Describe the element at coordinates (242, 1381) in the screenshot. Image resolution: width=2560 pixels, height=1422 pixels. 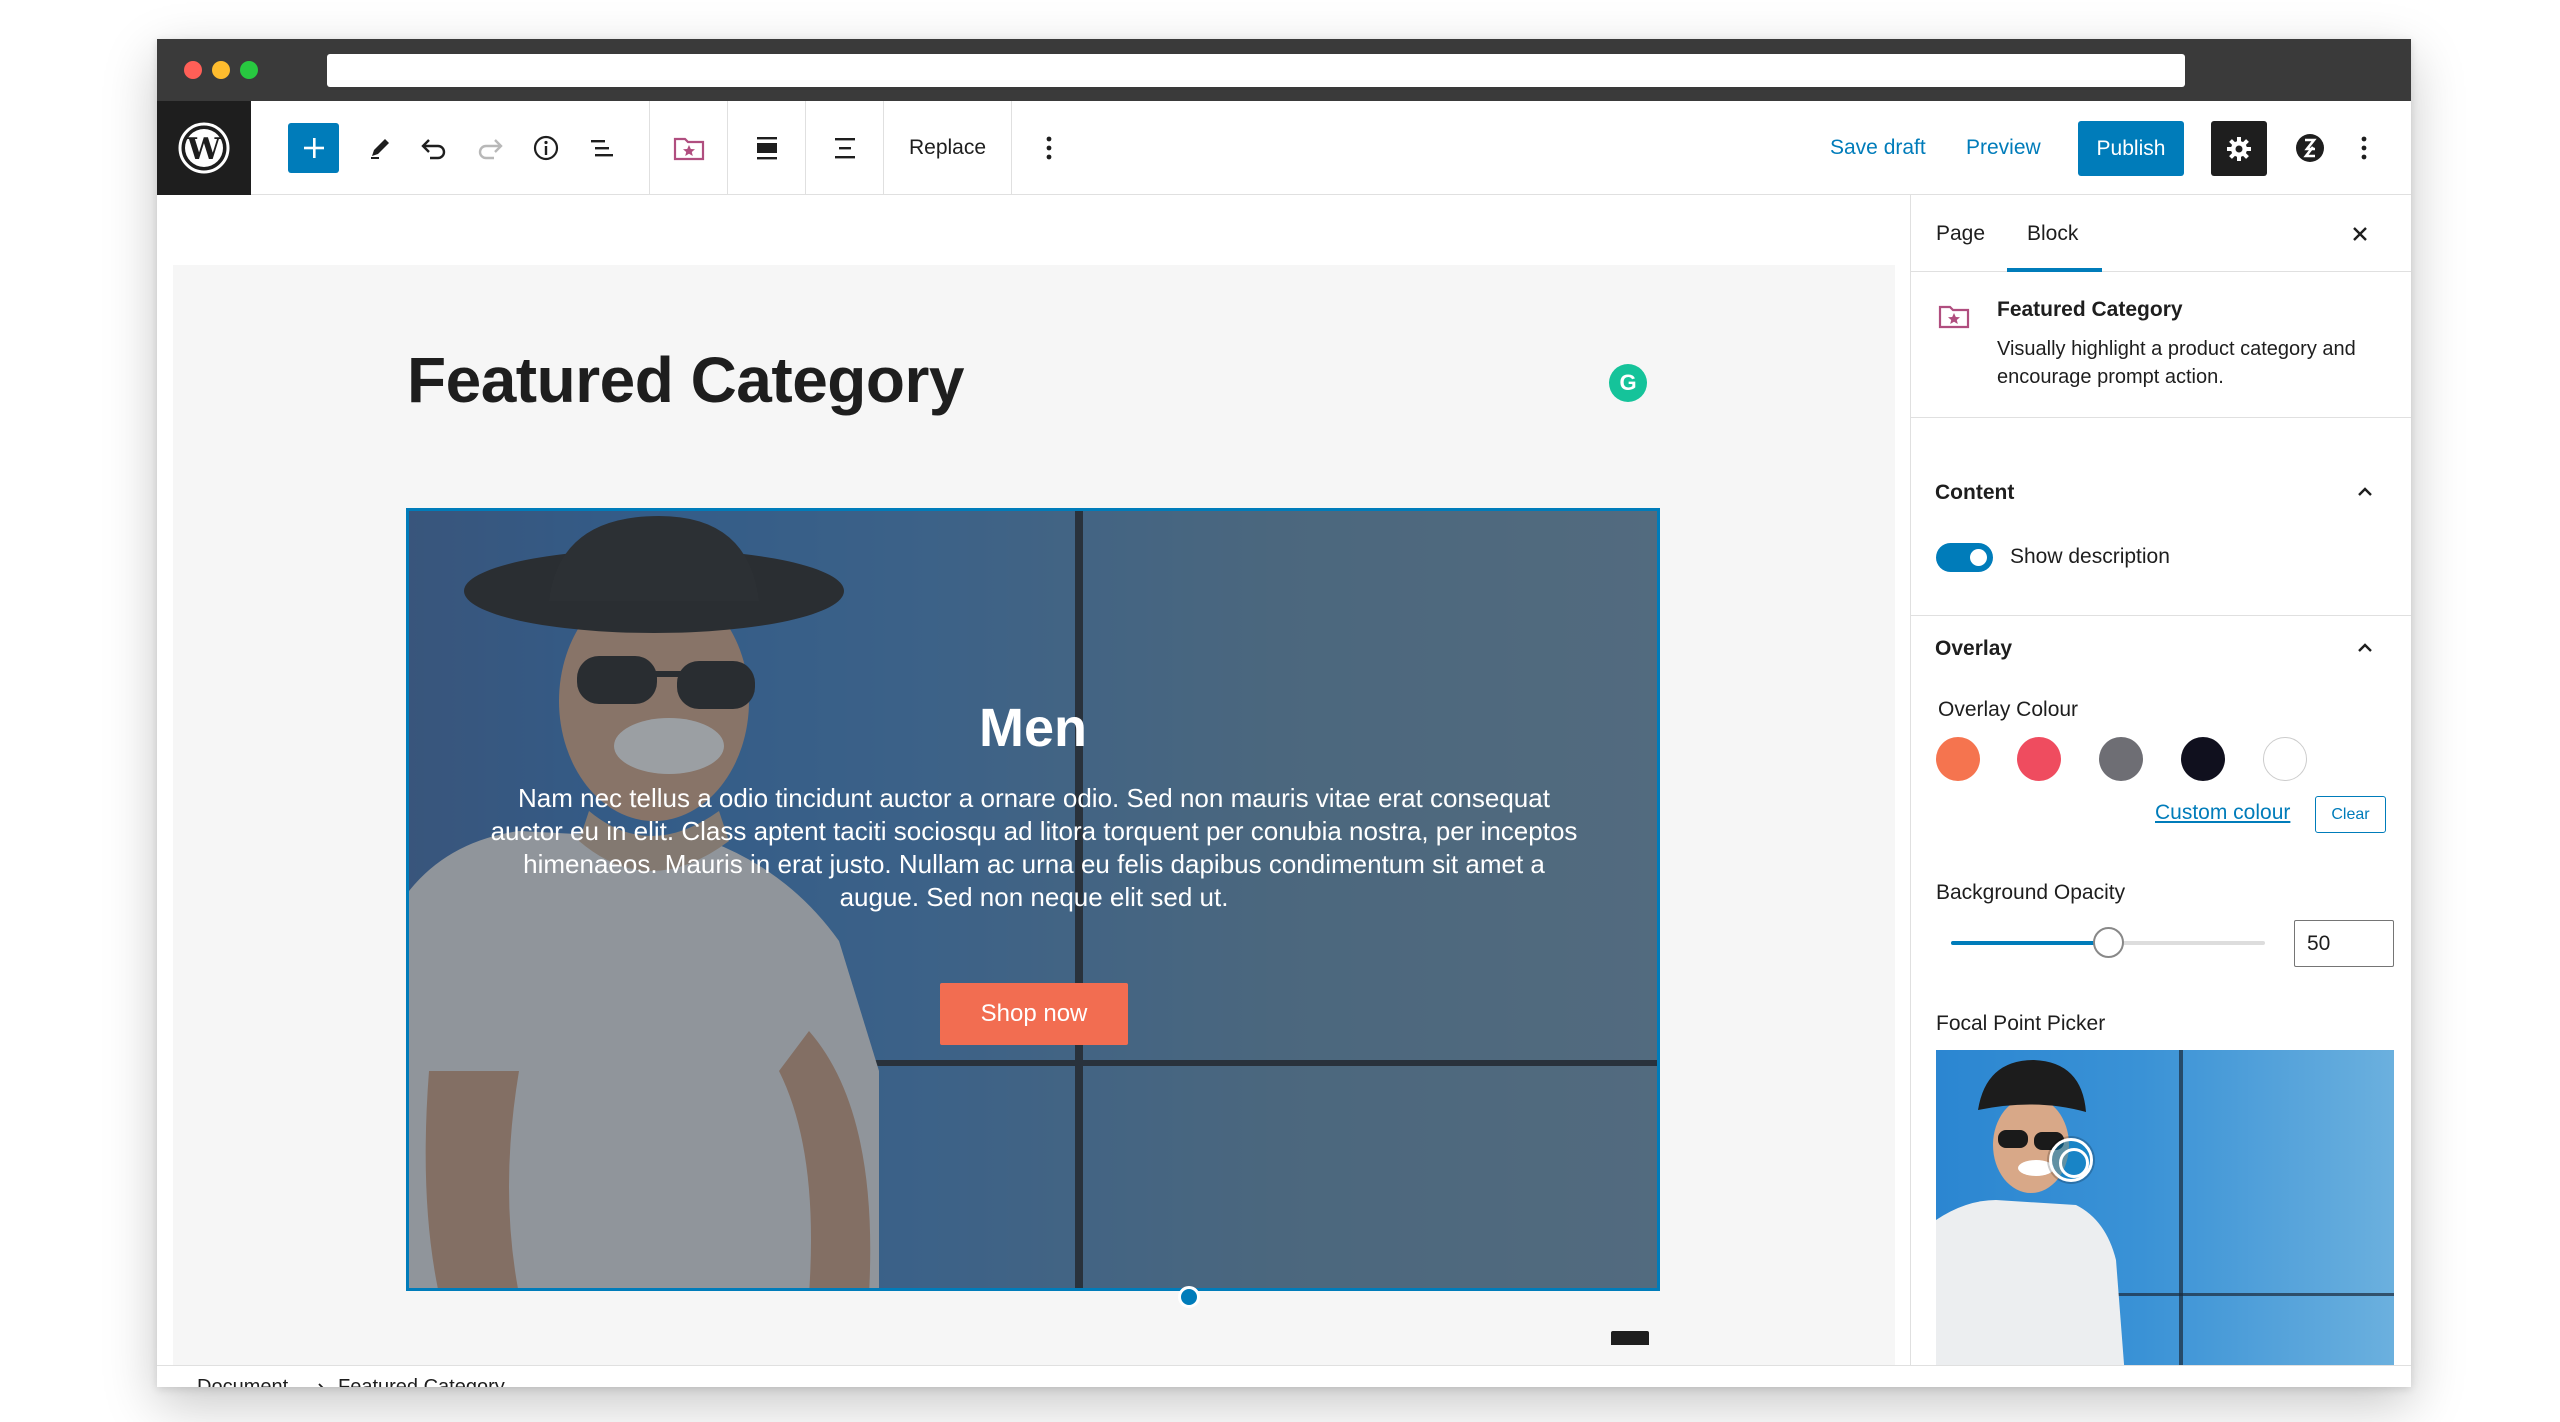
I see `breadcrumb-document: Document` at that location.